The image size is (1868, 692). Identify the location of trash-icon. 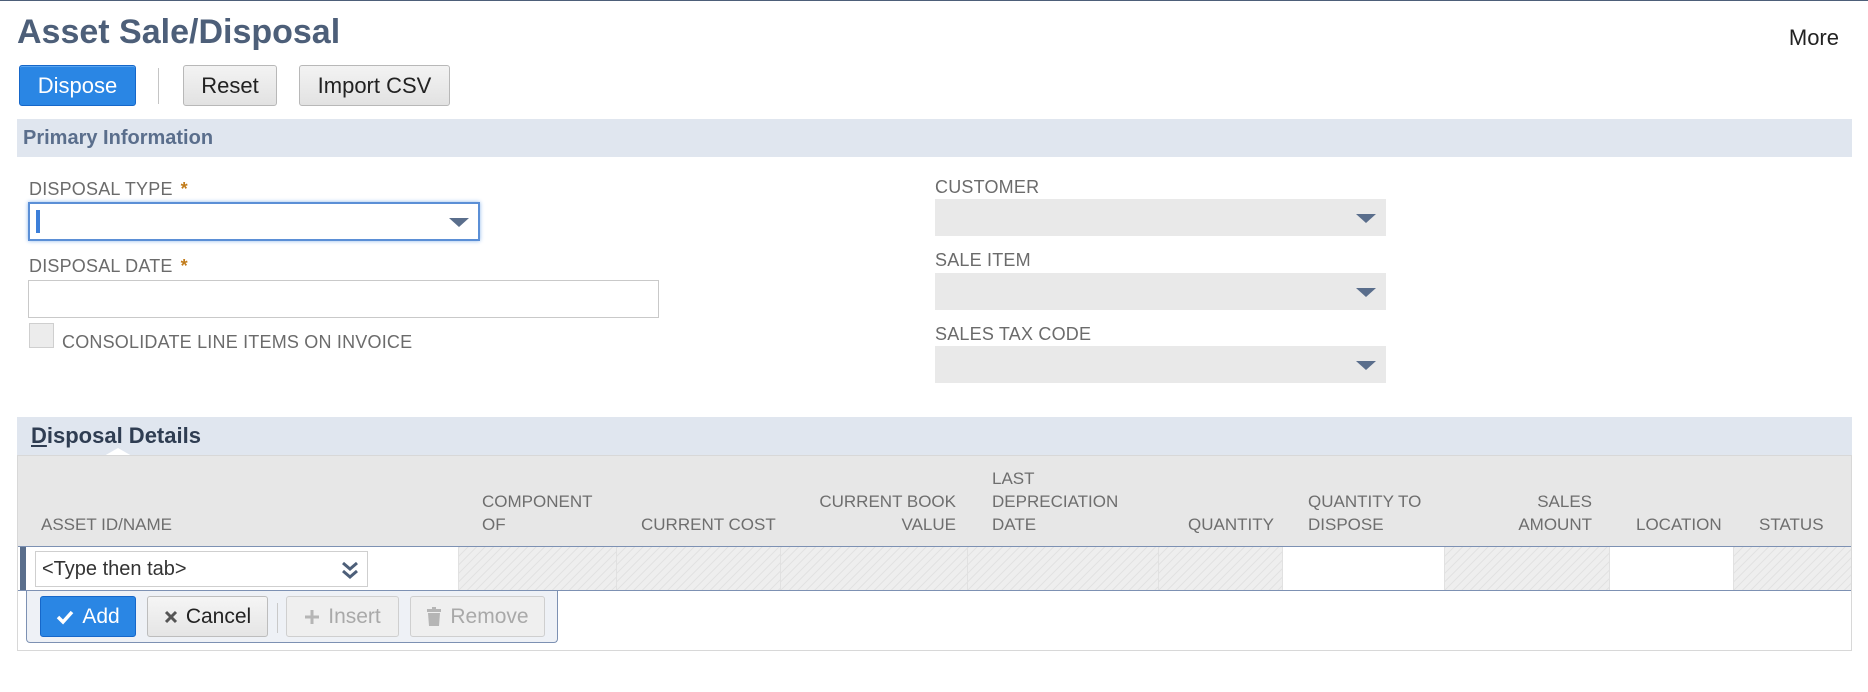
(434, 616).